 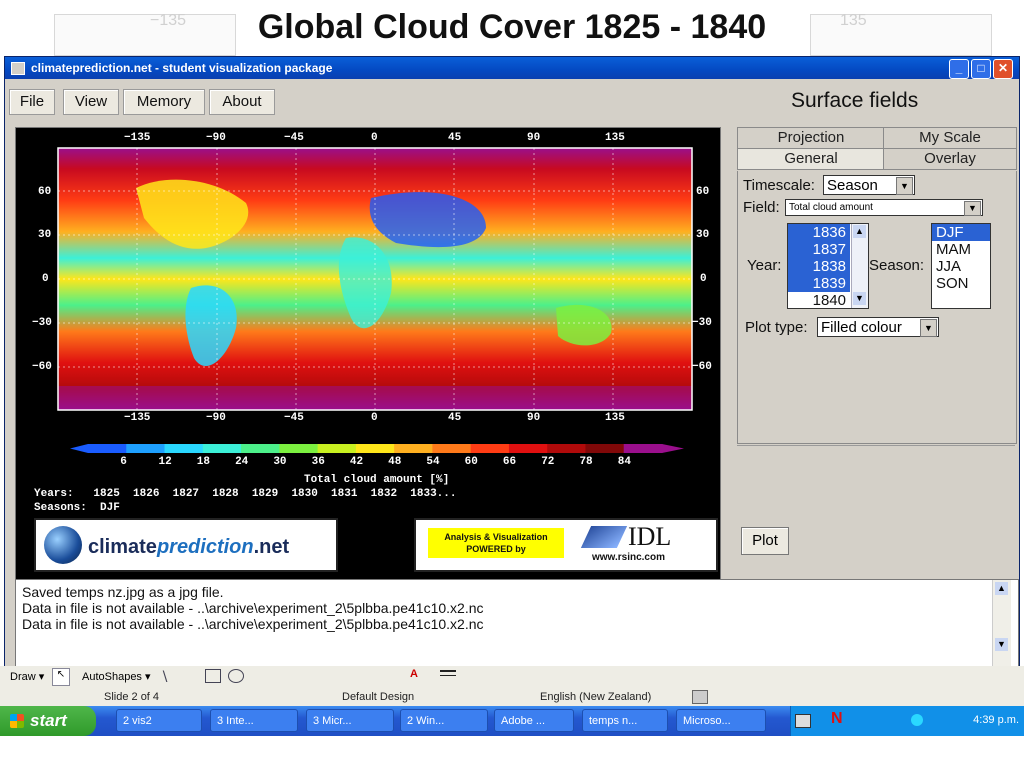 I want to click on menu-about: About, so click(x=242, y=102).